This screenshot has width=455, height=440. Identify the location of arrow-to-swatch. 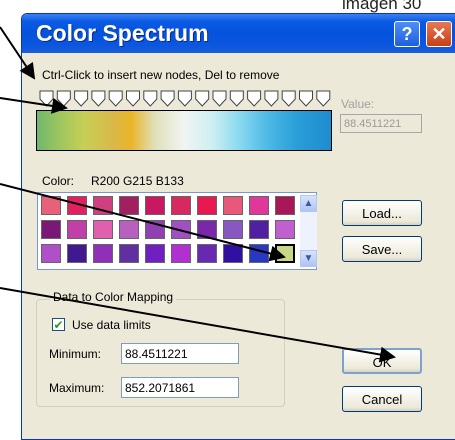
(143, 222).